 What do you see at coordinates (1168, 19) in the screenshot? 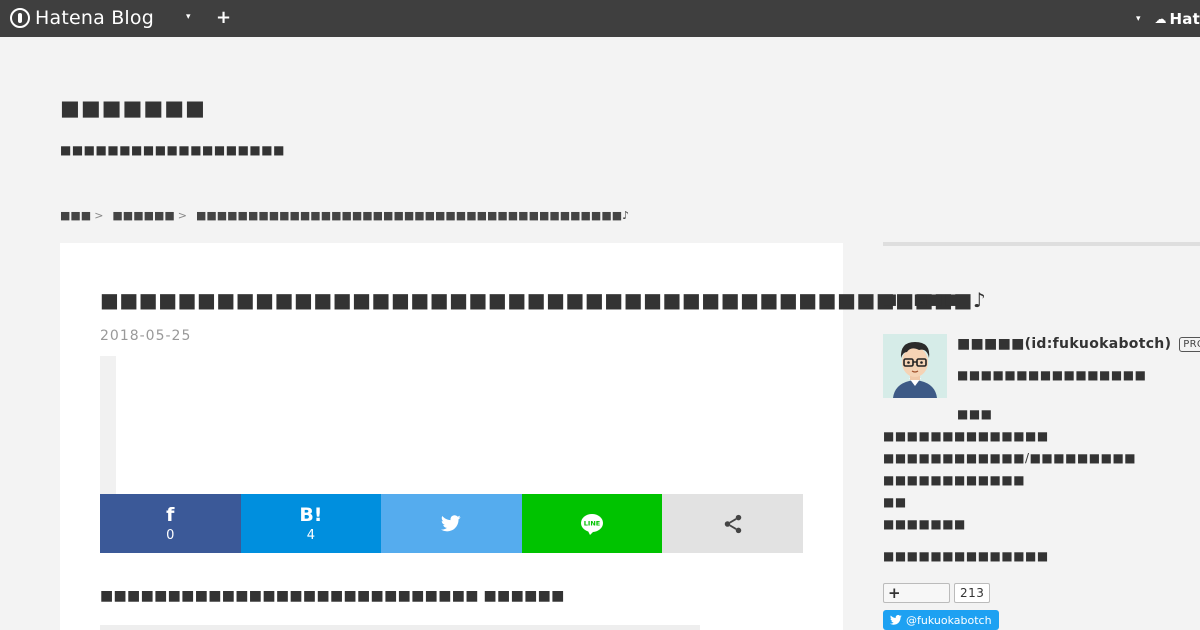
I see `global-header-right: ▾ ☁ Hat` at bounding box center [1168, 19].